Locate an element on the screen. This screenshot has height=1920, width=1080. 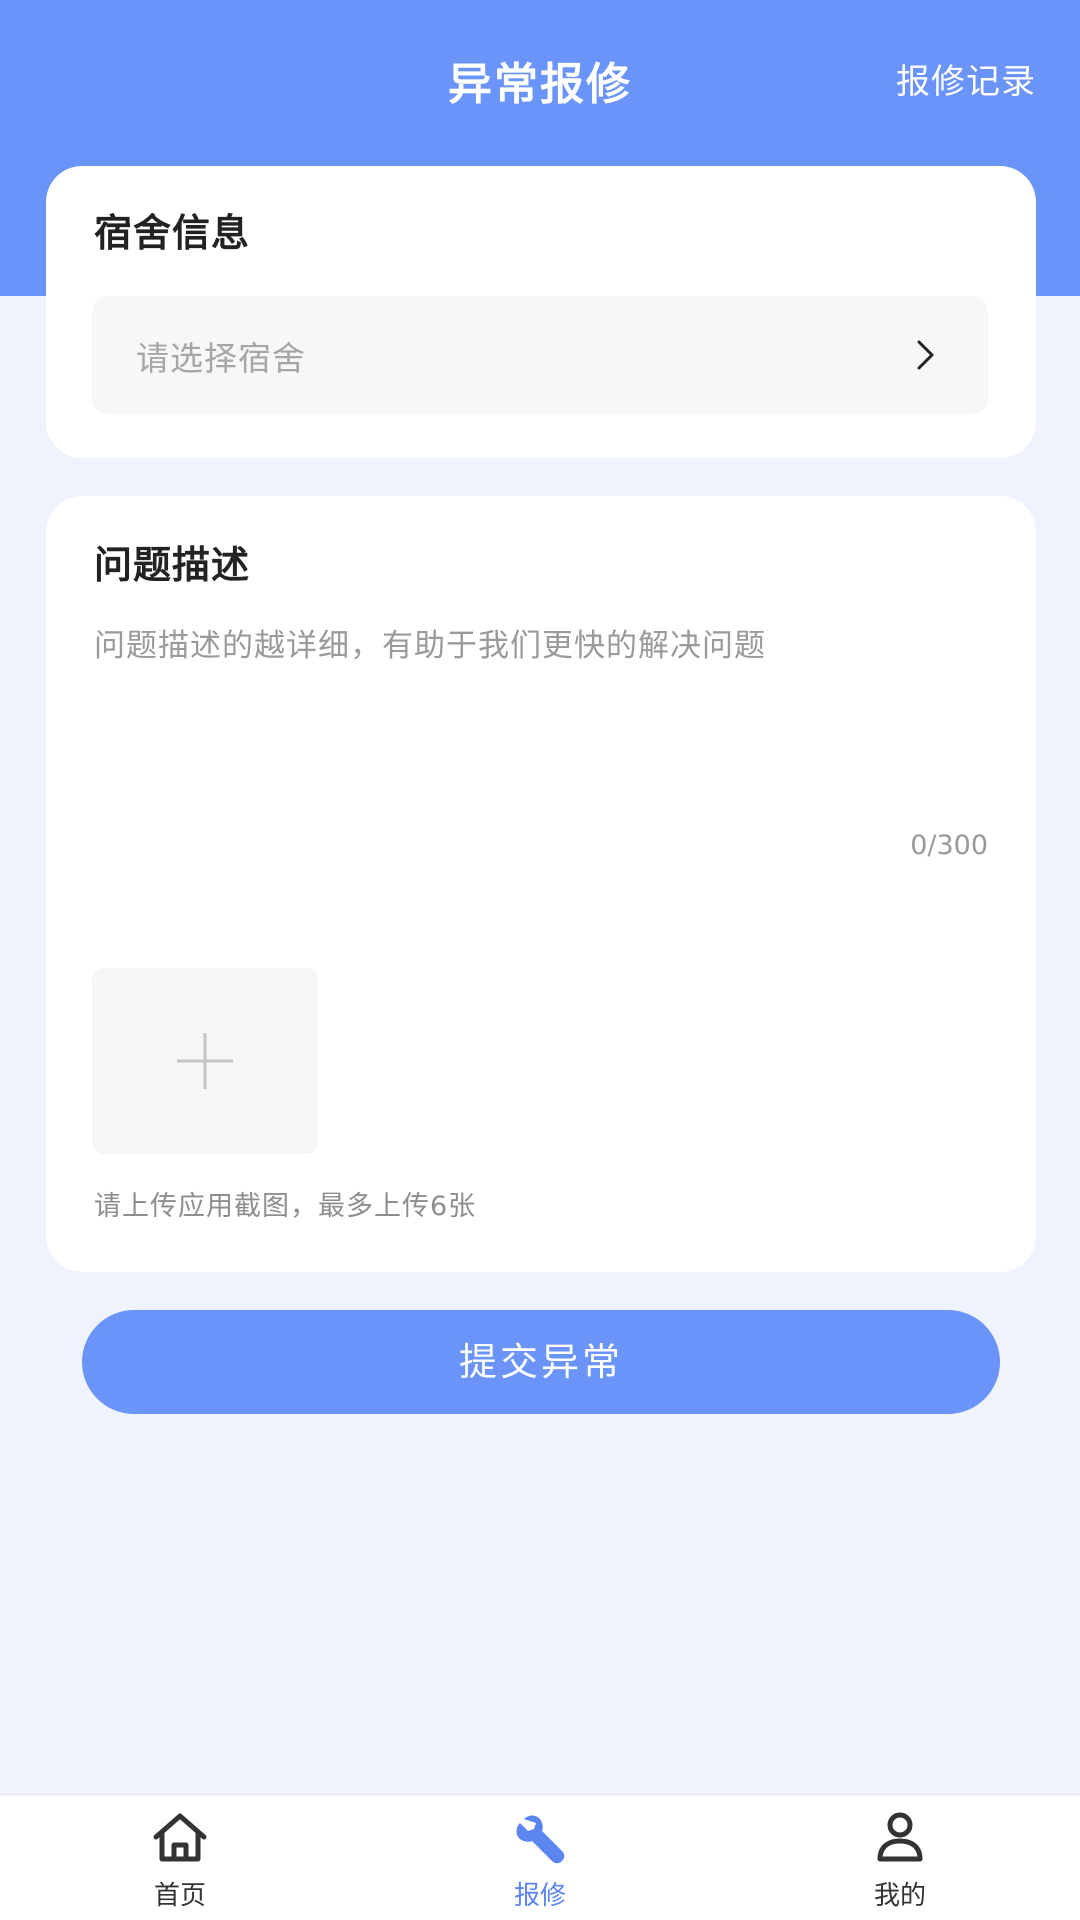
home-icon is located at coordinates (180, 1837).